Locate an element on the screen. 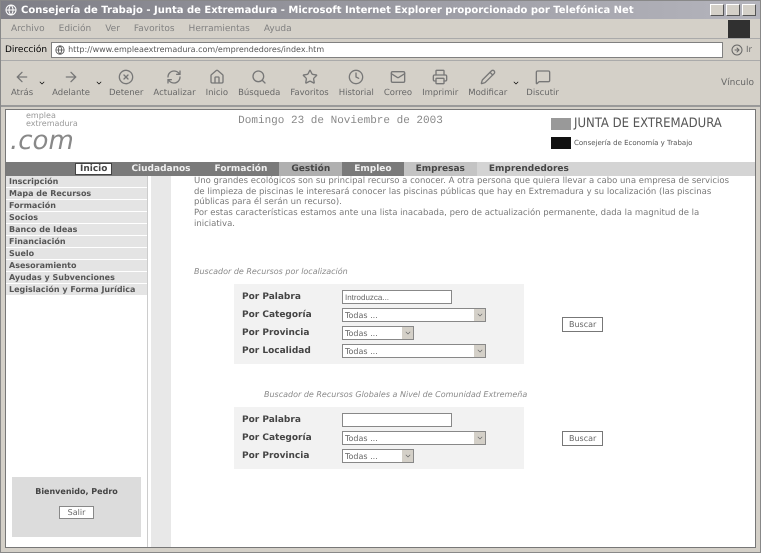  nav-tab: Inicio is located at coordinates (94, 169).